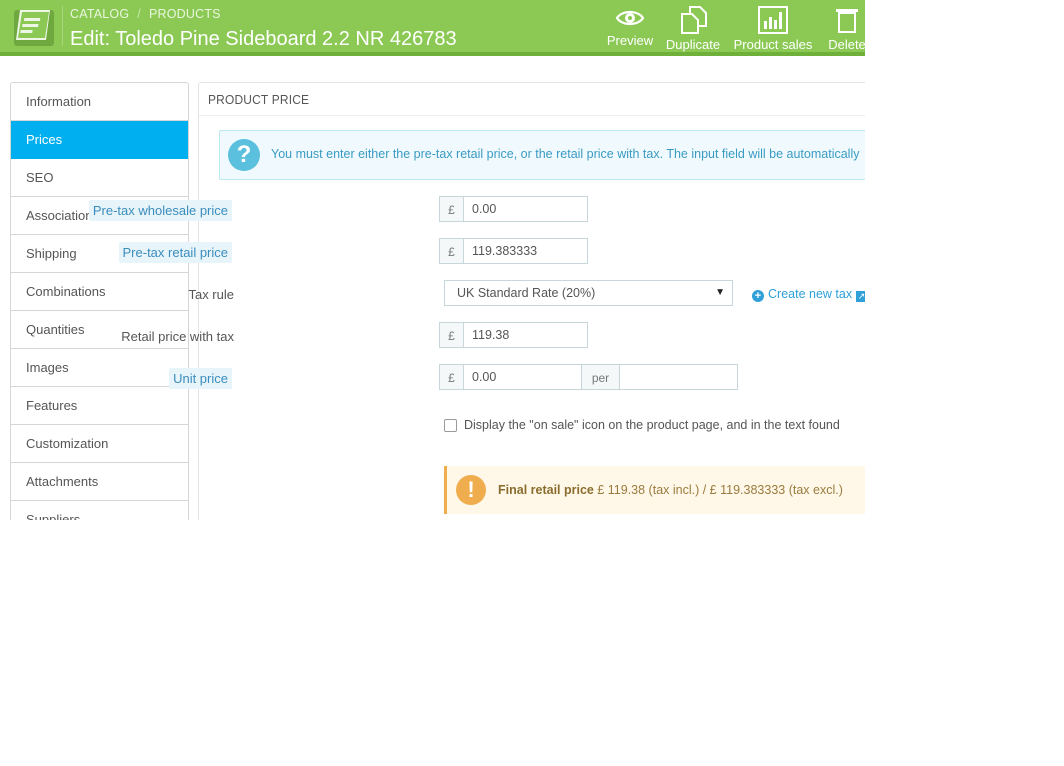  Describe the element at coordinates (99, 368) in the screenshot. I see `sidebar-item-images: Images` at that location.